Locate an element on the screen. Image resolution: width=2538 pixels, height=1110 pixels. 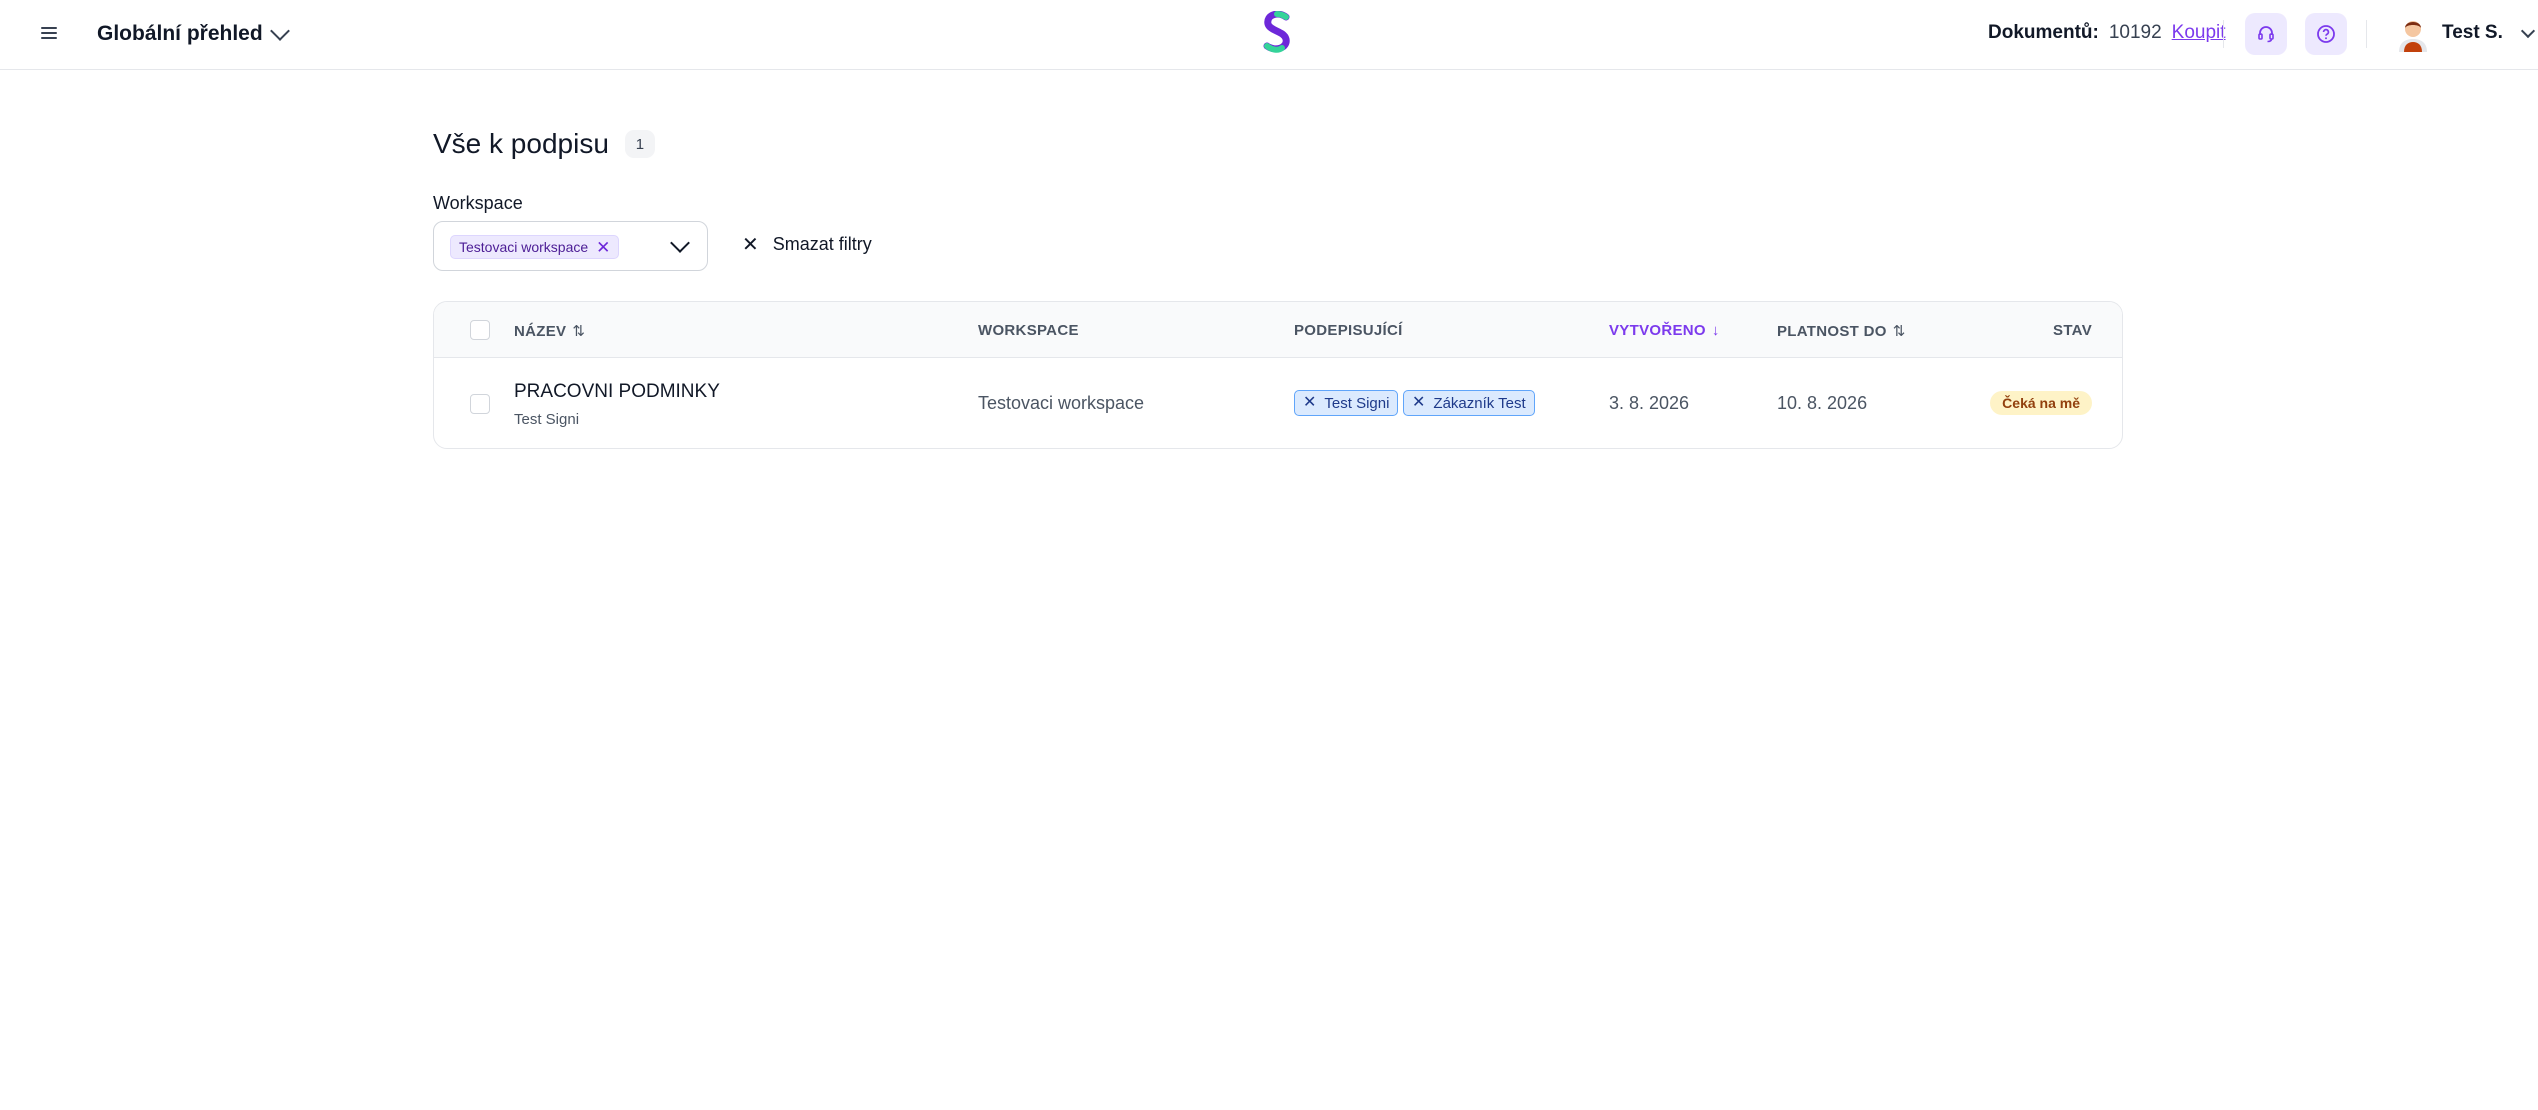
column-header-created: VYTVOŘENO ↓ is located at coordinates (1664, 330).